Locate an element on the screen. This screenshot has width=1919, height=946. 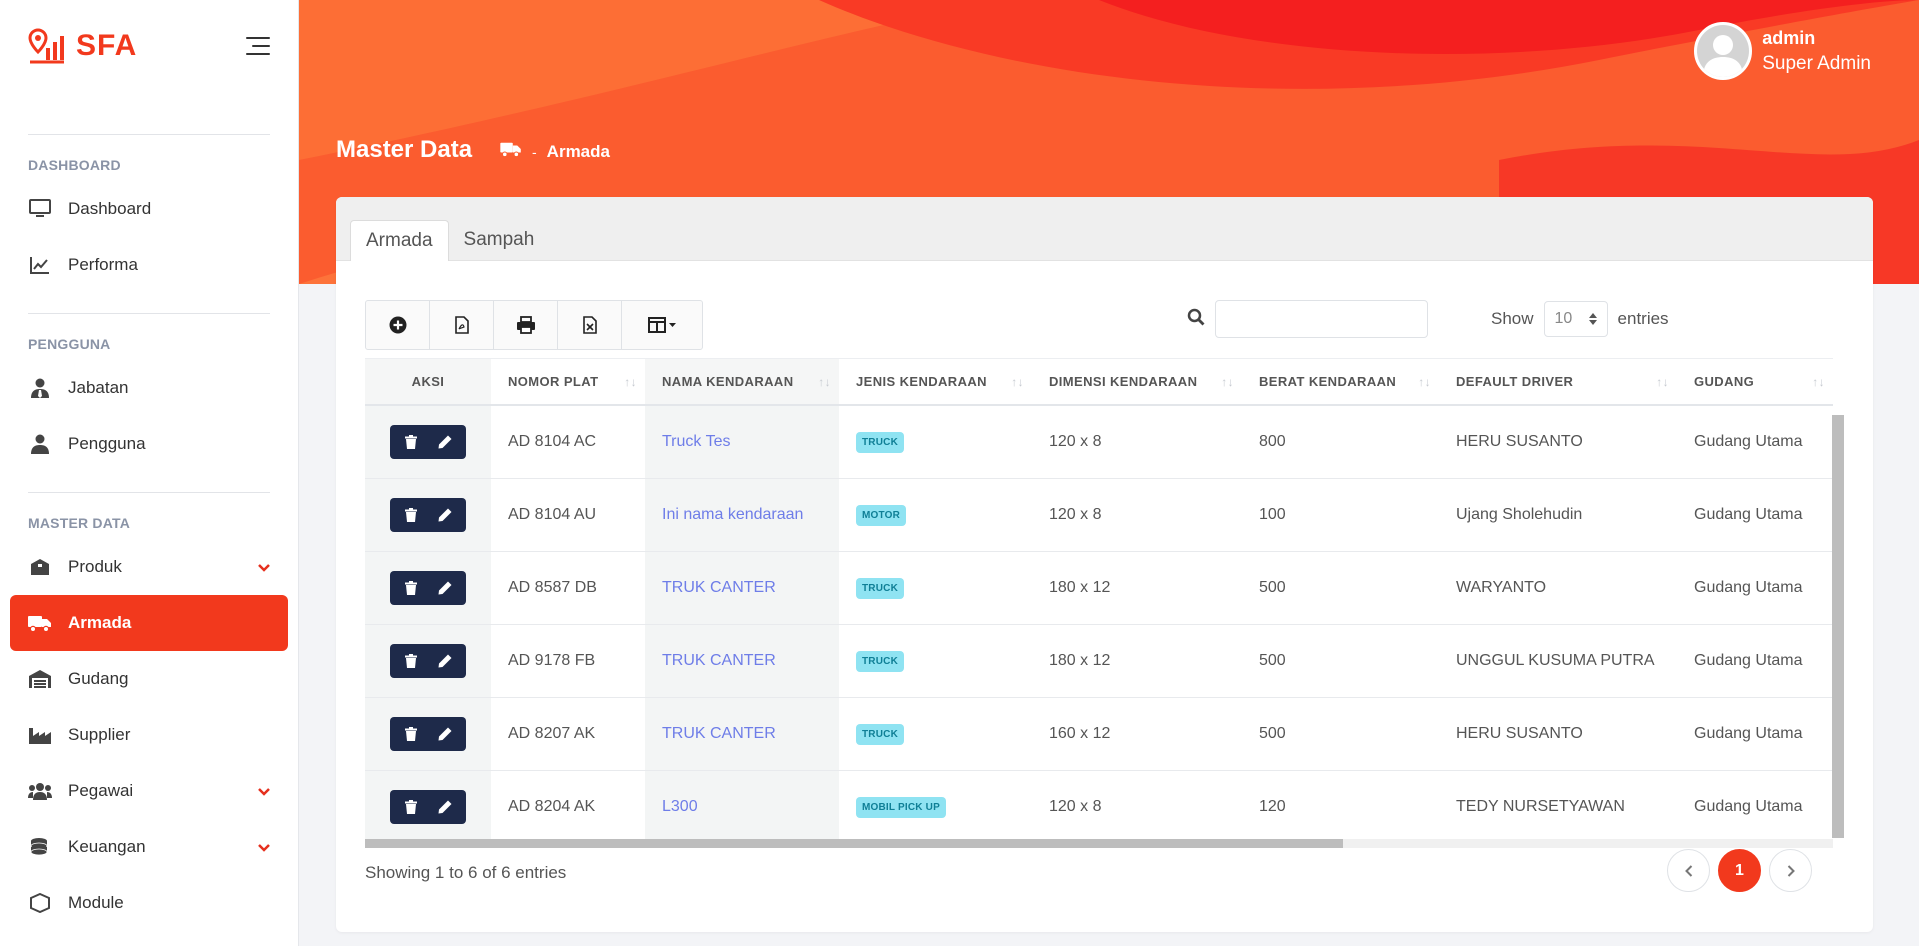
monitor-icon is located at coordinates (40, 209).